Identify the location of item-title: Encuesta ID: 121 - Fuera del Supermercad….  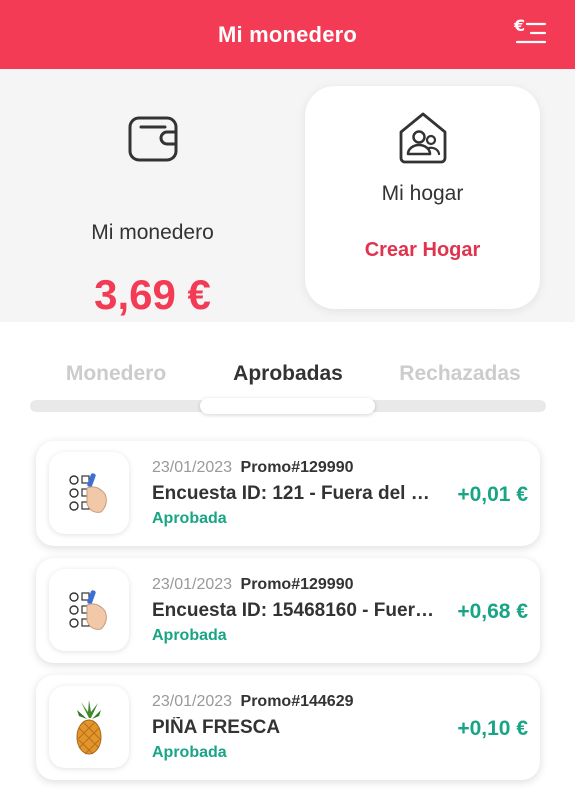
(294, 493).